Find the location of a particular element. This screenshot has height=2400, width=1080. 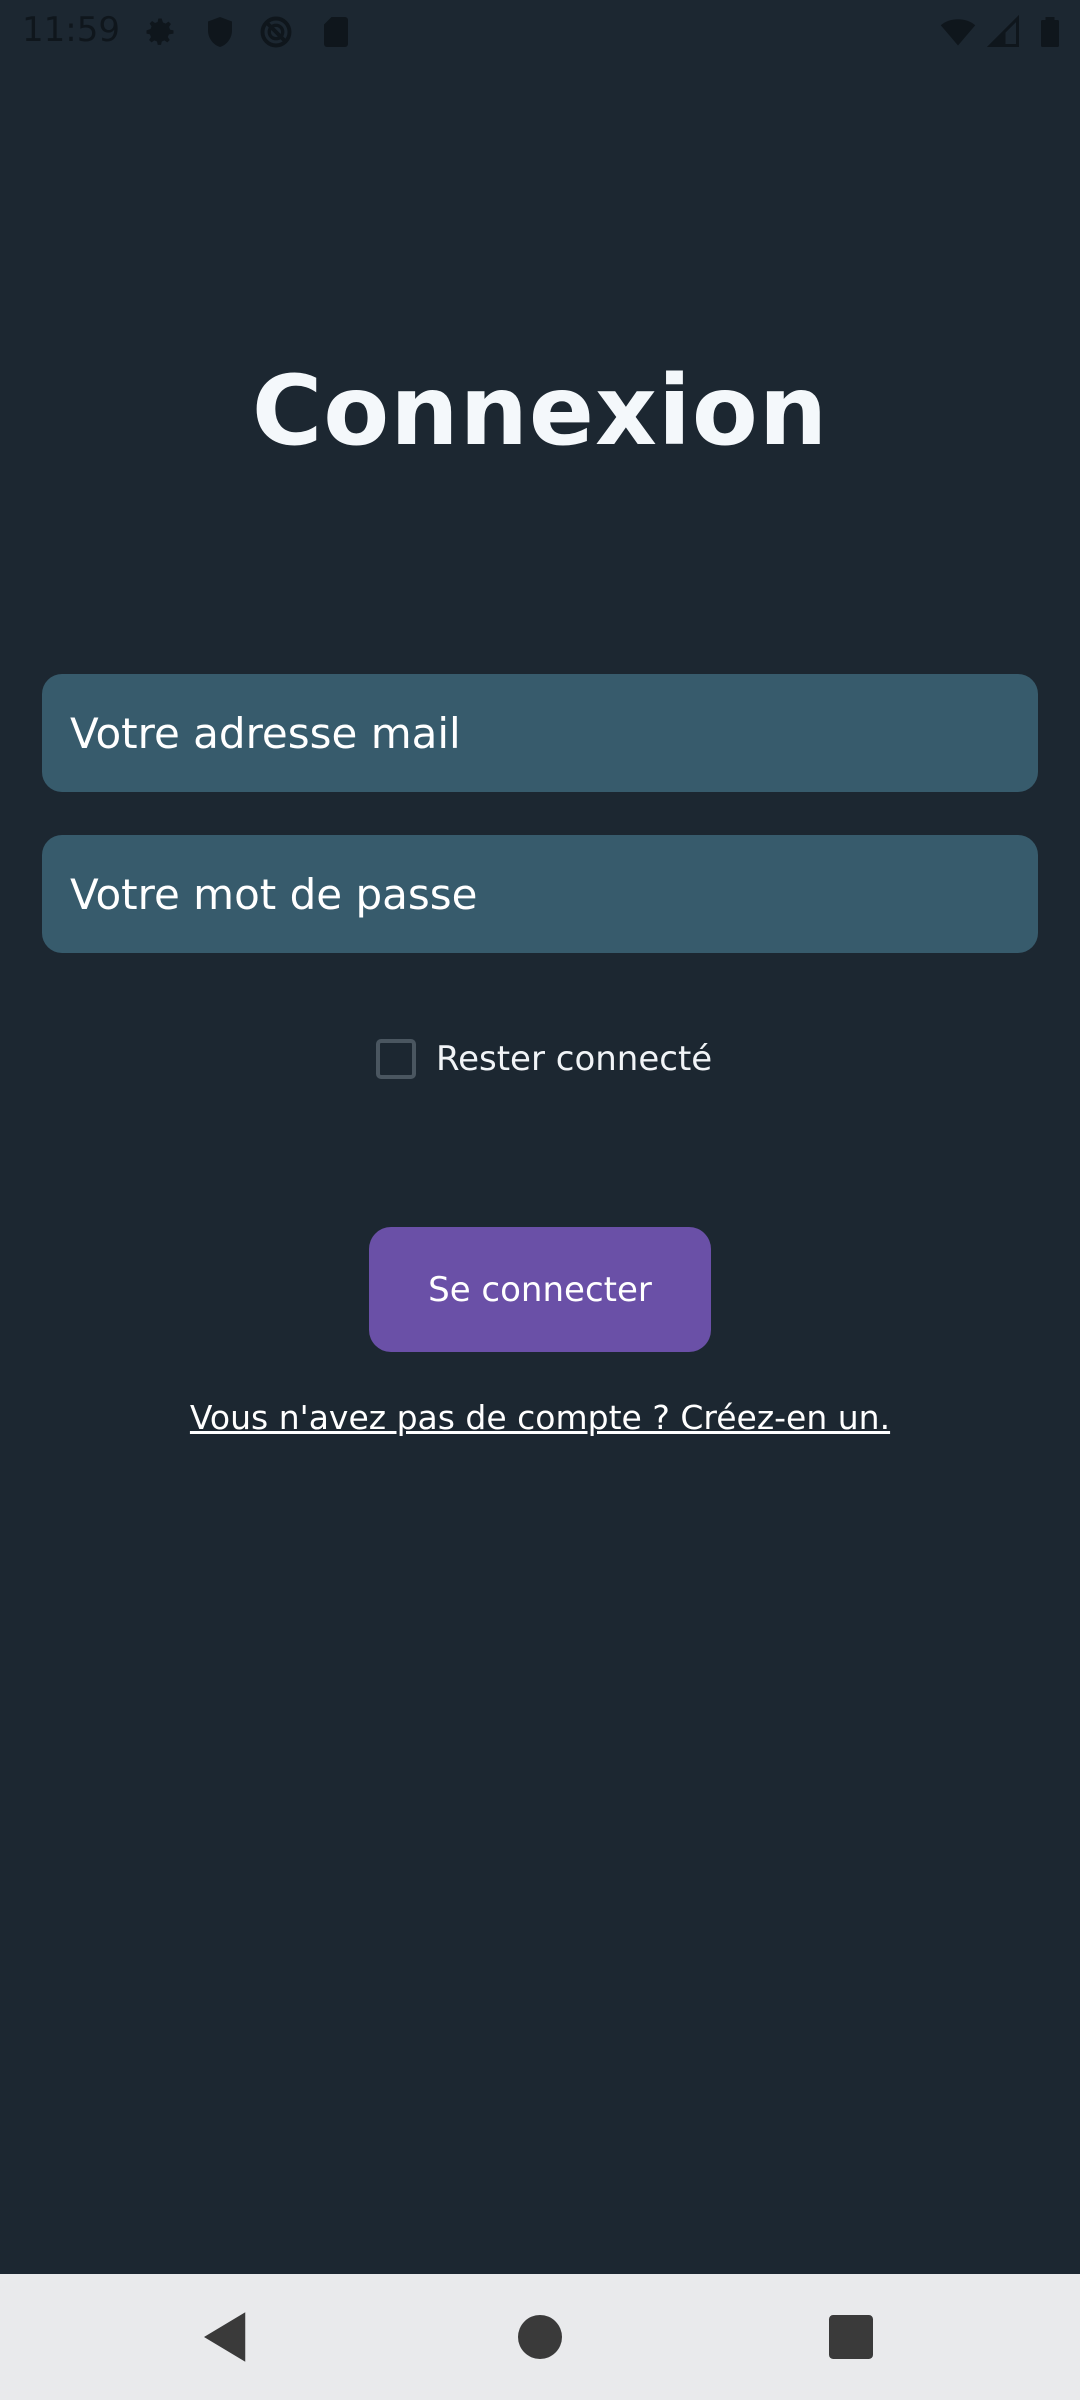

sd-card-icon is located at coordinates (336, 32).